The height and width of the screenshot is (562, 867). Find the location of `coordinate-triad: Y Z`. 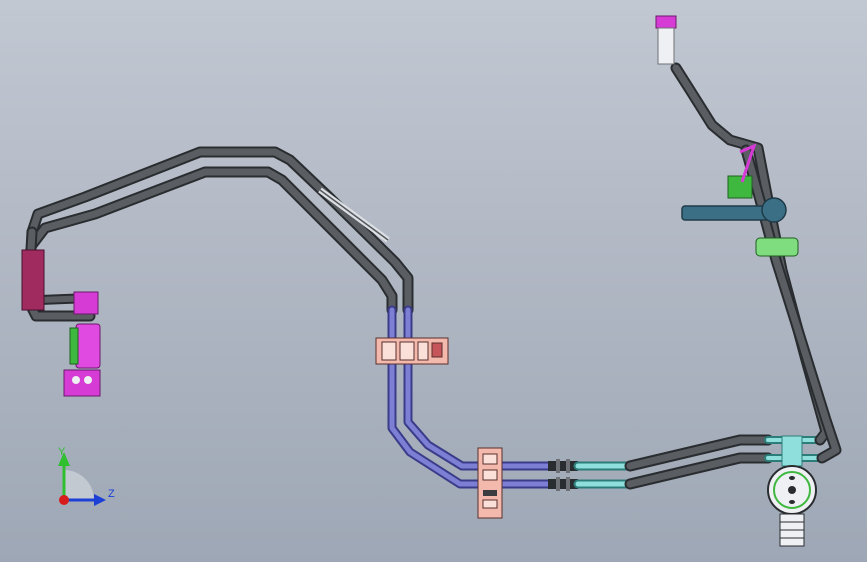

coordinate-triad: Y Z is located at coordinates (86, 476).